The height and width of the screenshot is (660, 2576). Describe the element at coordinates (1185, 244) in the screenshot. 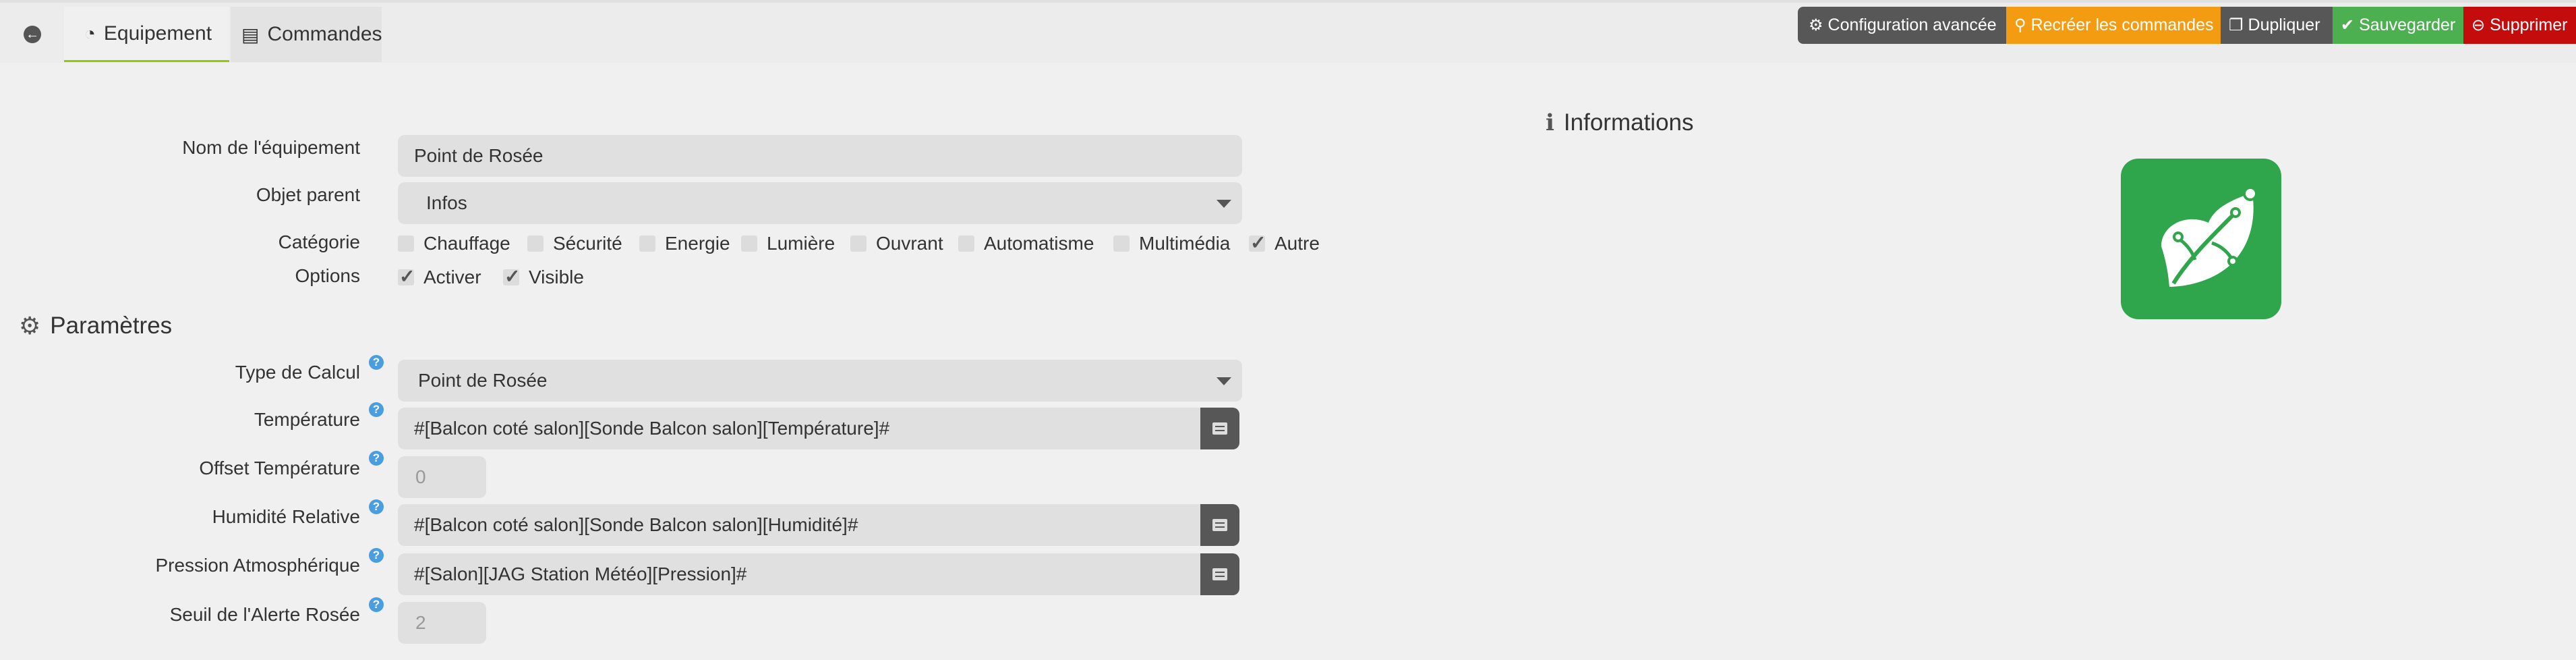

I see `category-label-text: Multimédia` at that location.